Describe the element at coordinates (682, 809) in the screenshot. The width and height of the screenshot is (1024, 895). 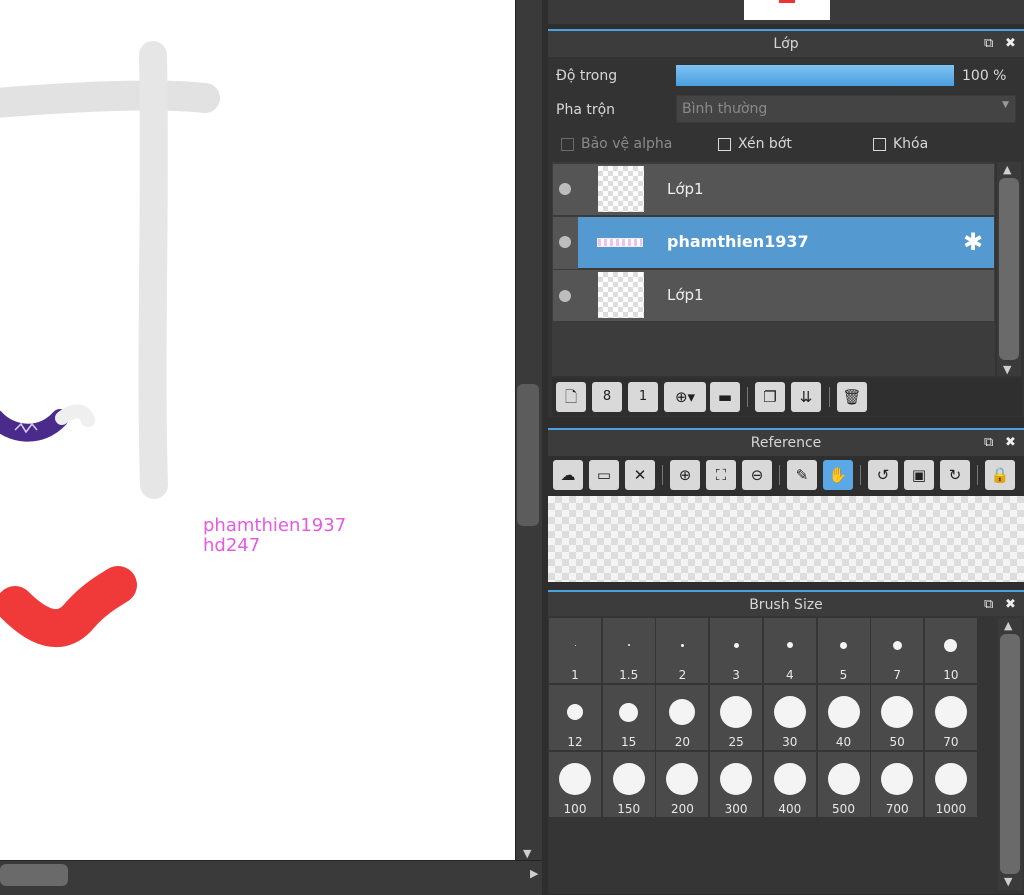
I see `brush-size-label: 200` at that location.